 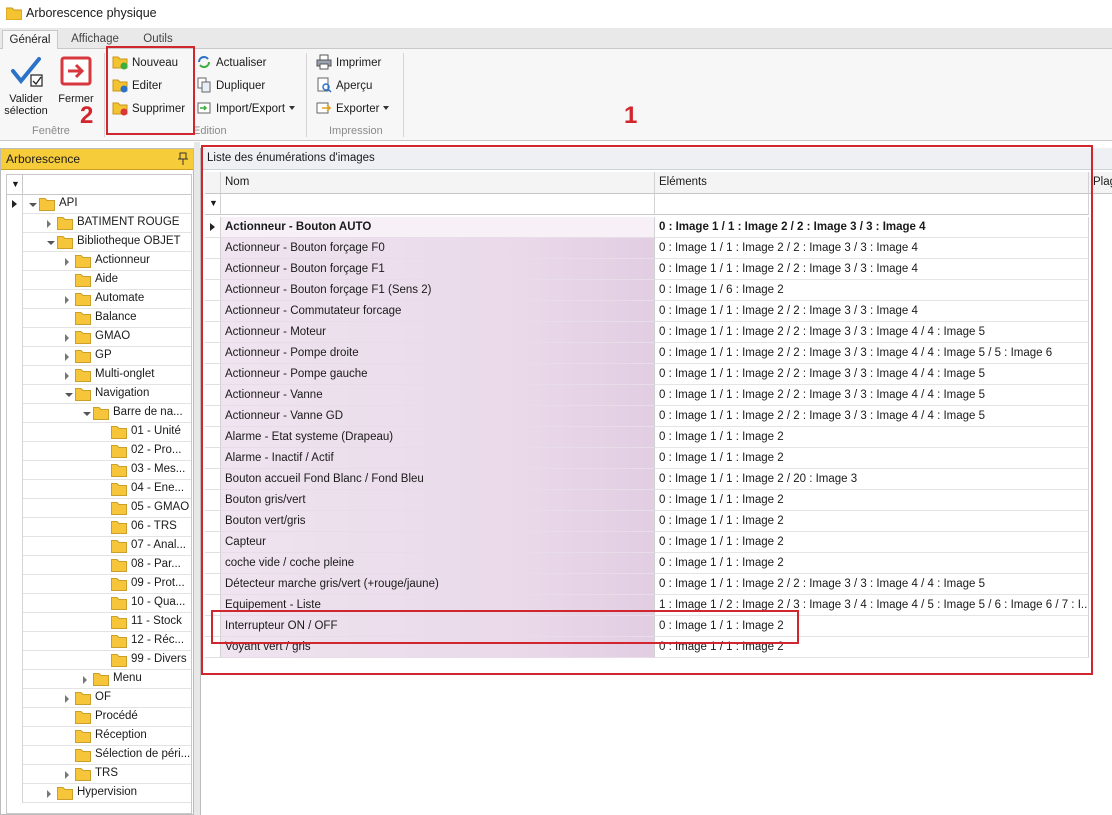 What do you see at coordinates (99, 698) in the screenshot?
I see `tree-node: OF` at bounding box center [99, 698].